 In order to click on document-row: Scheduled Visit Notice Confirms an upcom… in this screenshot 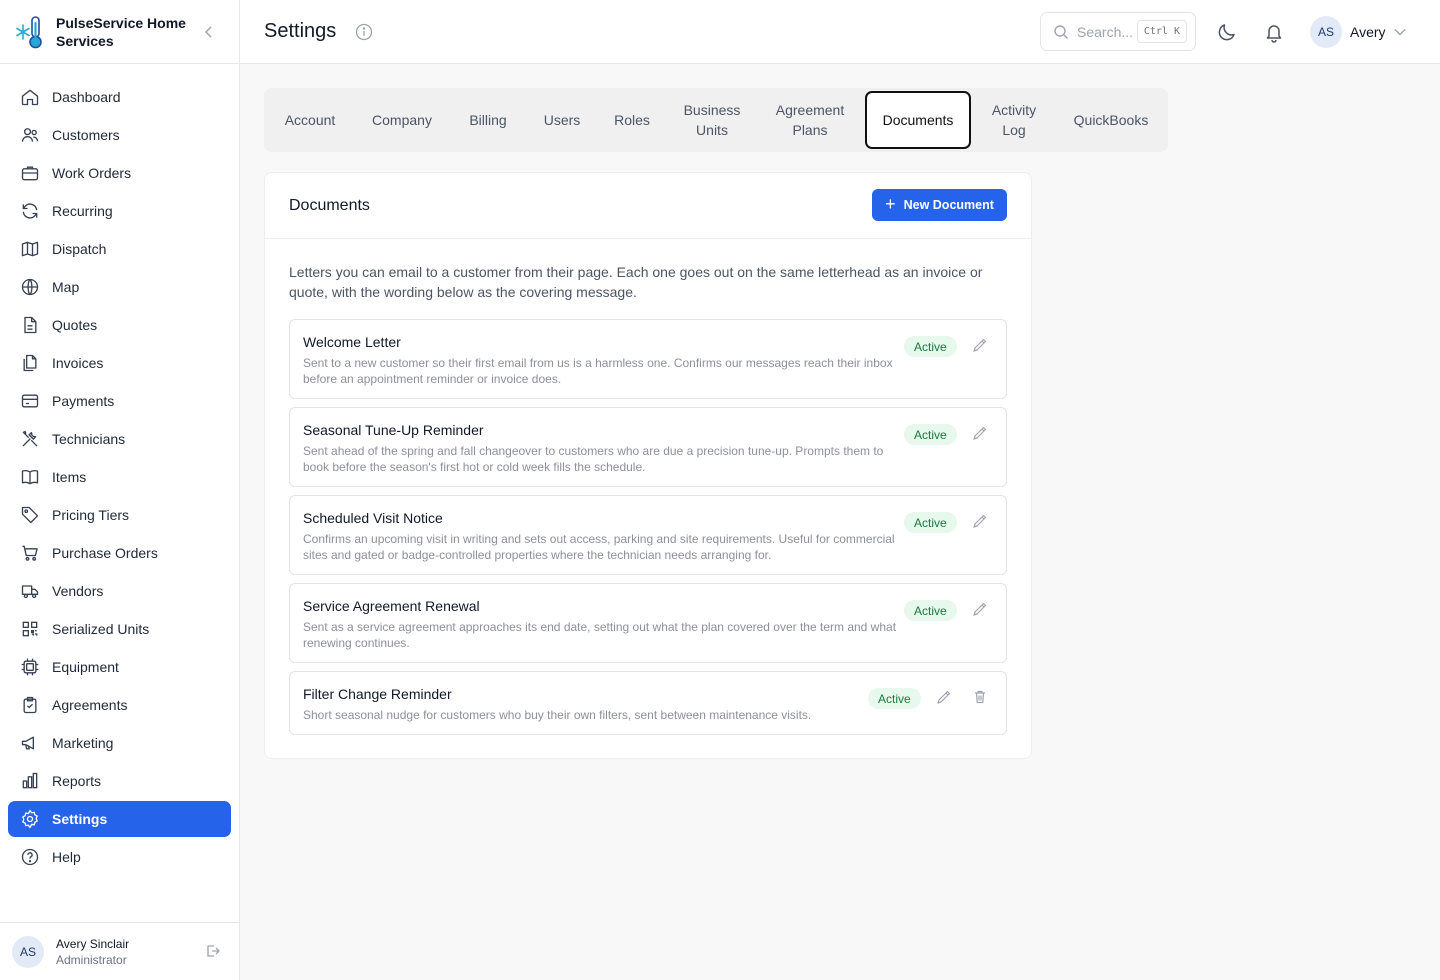, I will do `click(648, 535)`.